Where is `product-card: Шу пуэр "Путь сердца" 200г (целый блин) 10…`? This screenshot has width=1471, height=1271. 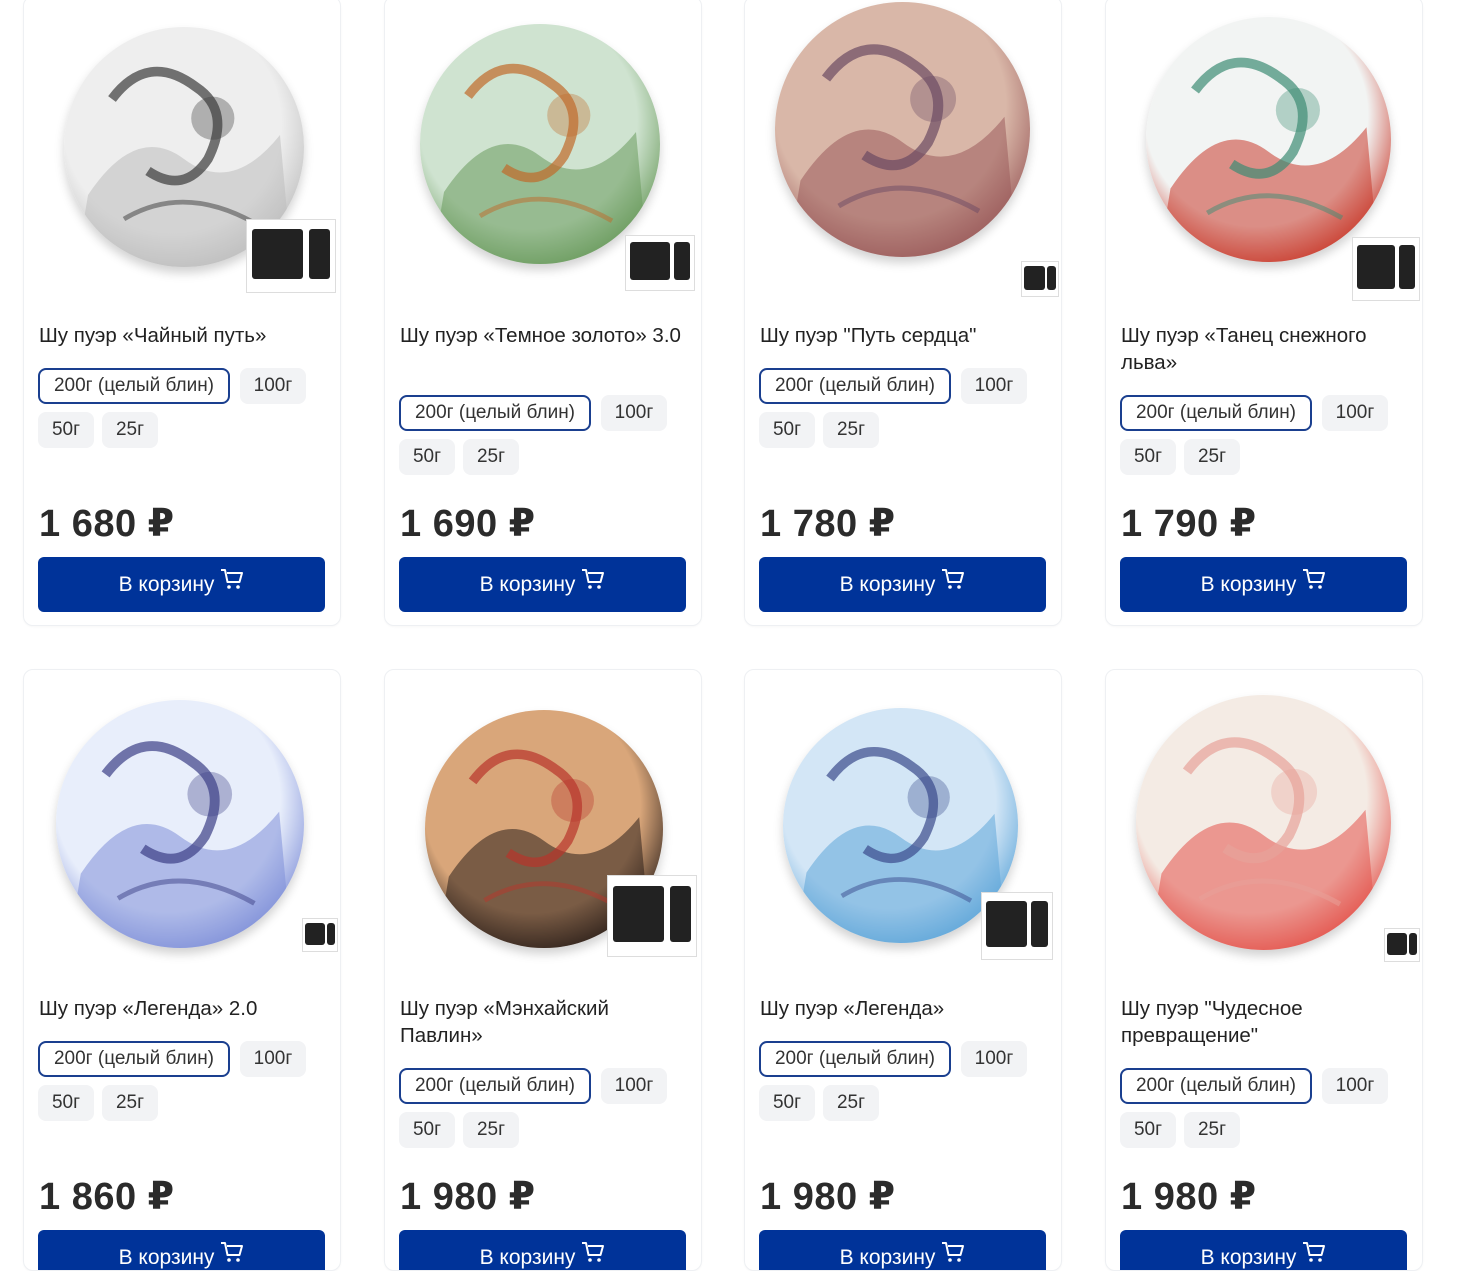 product-card: Шу пуэр "Путь сердца" 200г (целый блин) 10… is located at coordinates (903, 313).